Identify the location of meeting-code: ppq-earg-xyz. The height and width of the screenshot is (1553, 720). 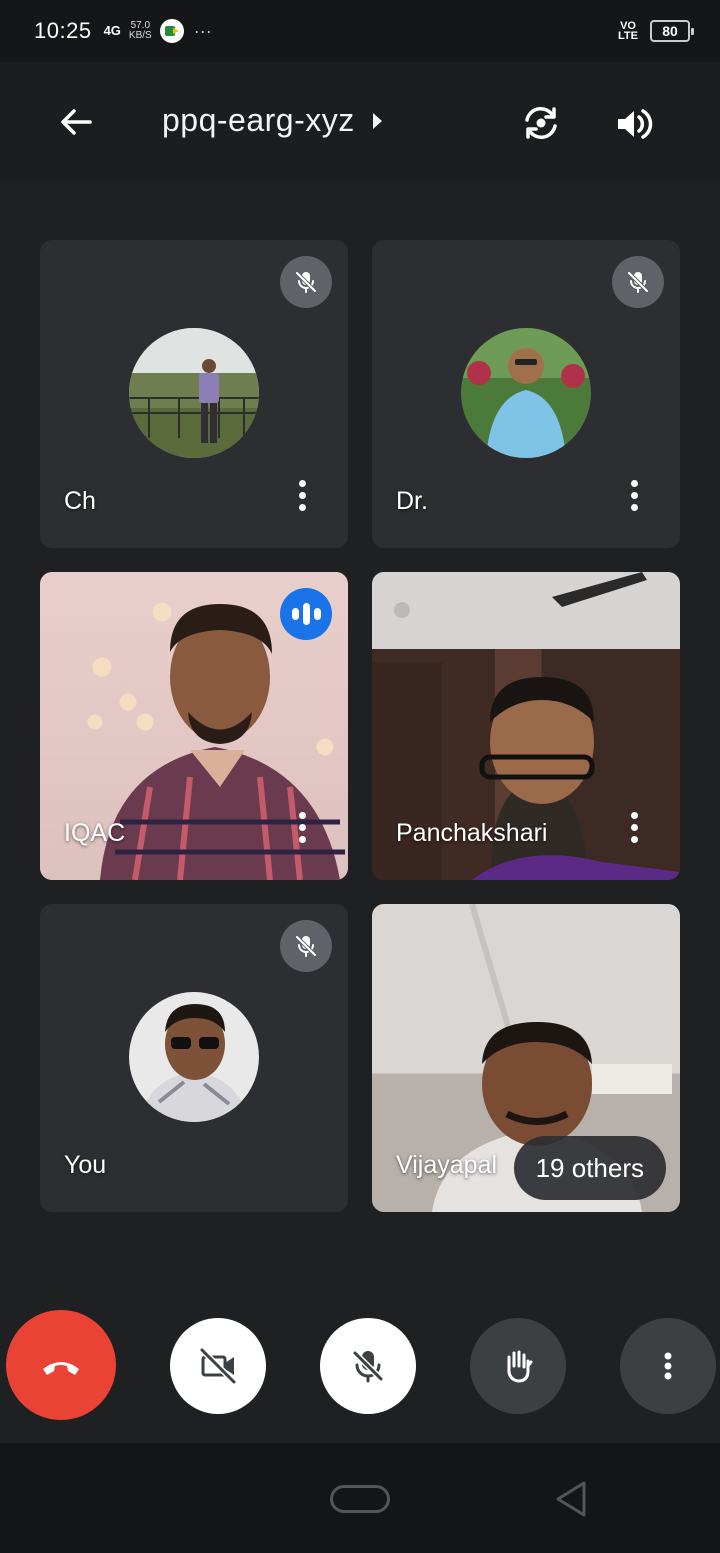
(258, 120).